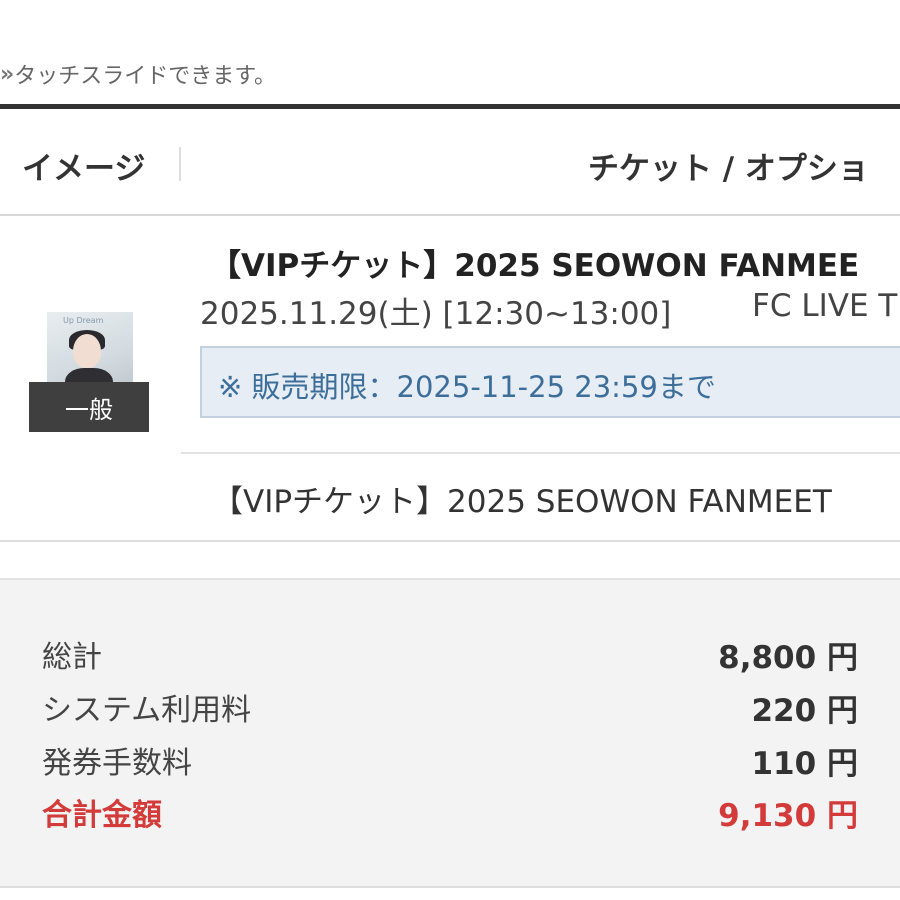  Describe the element at coordinates (450, 760) in the screenshot. I see `summary-row-issuing-fee: 発券手数料 110 円` at that location.